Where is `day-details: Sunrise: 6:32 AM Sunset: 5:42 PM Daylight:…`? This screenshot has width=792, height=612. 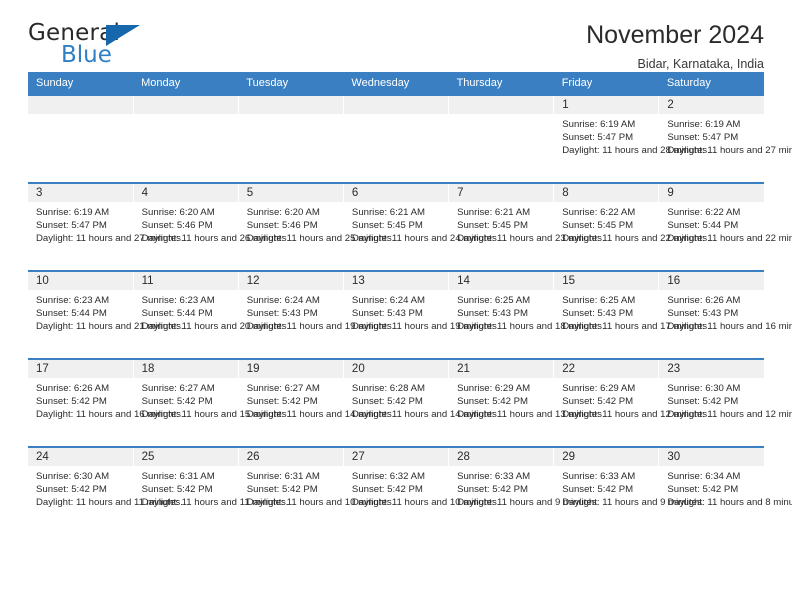
day-details: Sunrise: 6:32 AM Sunset: 5:42 PM Daylight:… is located at coordinates (422, 488).